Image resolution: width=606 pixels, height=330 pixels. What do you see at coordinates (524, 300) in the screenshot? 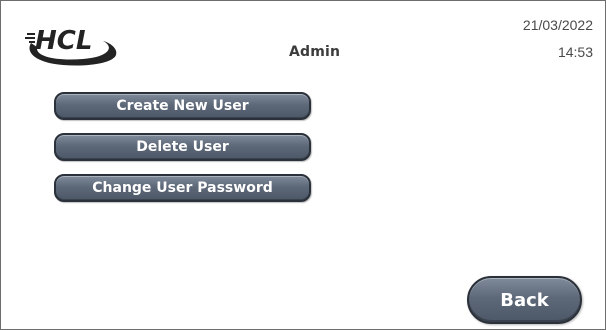
I see `back-button: Back` at bounding box center [524, 300].